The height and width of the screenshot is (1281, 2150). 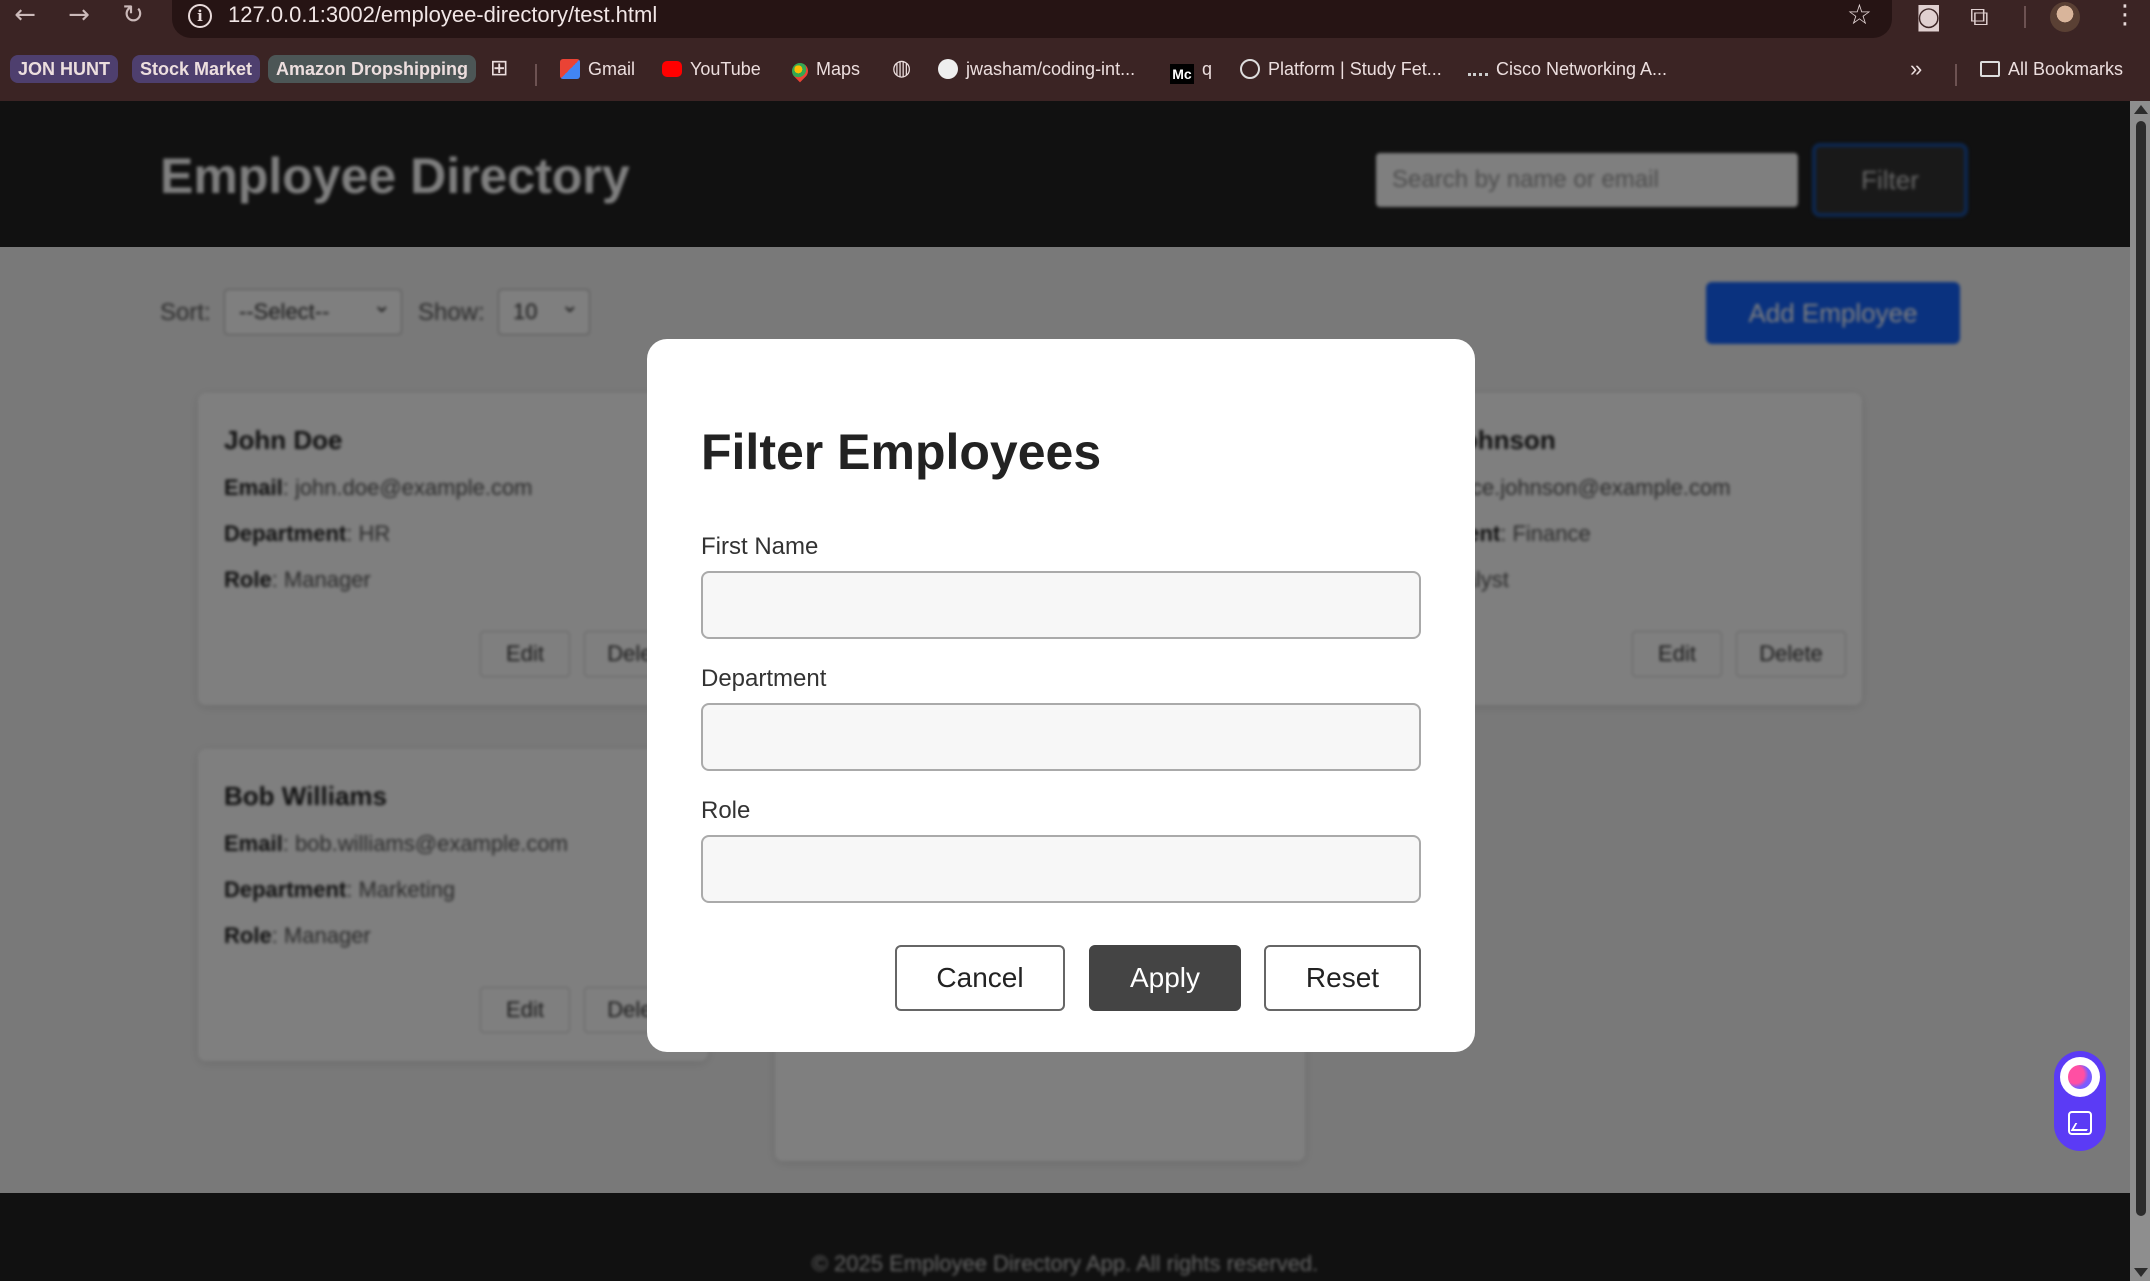 I want to click on department-input, so click(x=1061, y=737).